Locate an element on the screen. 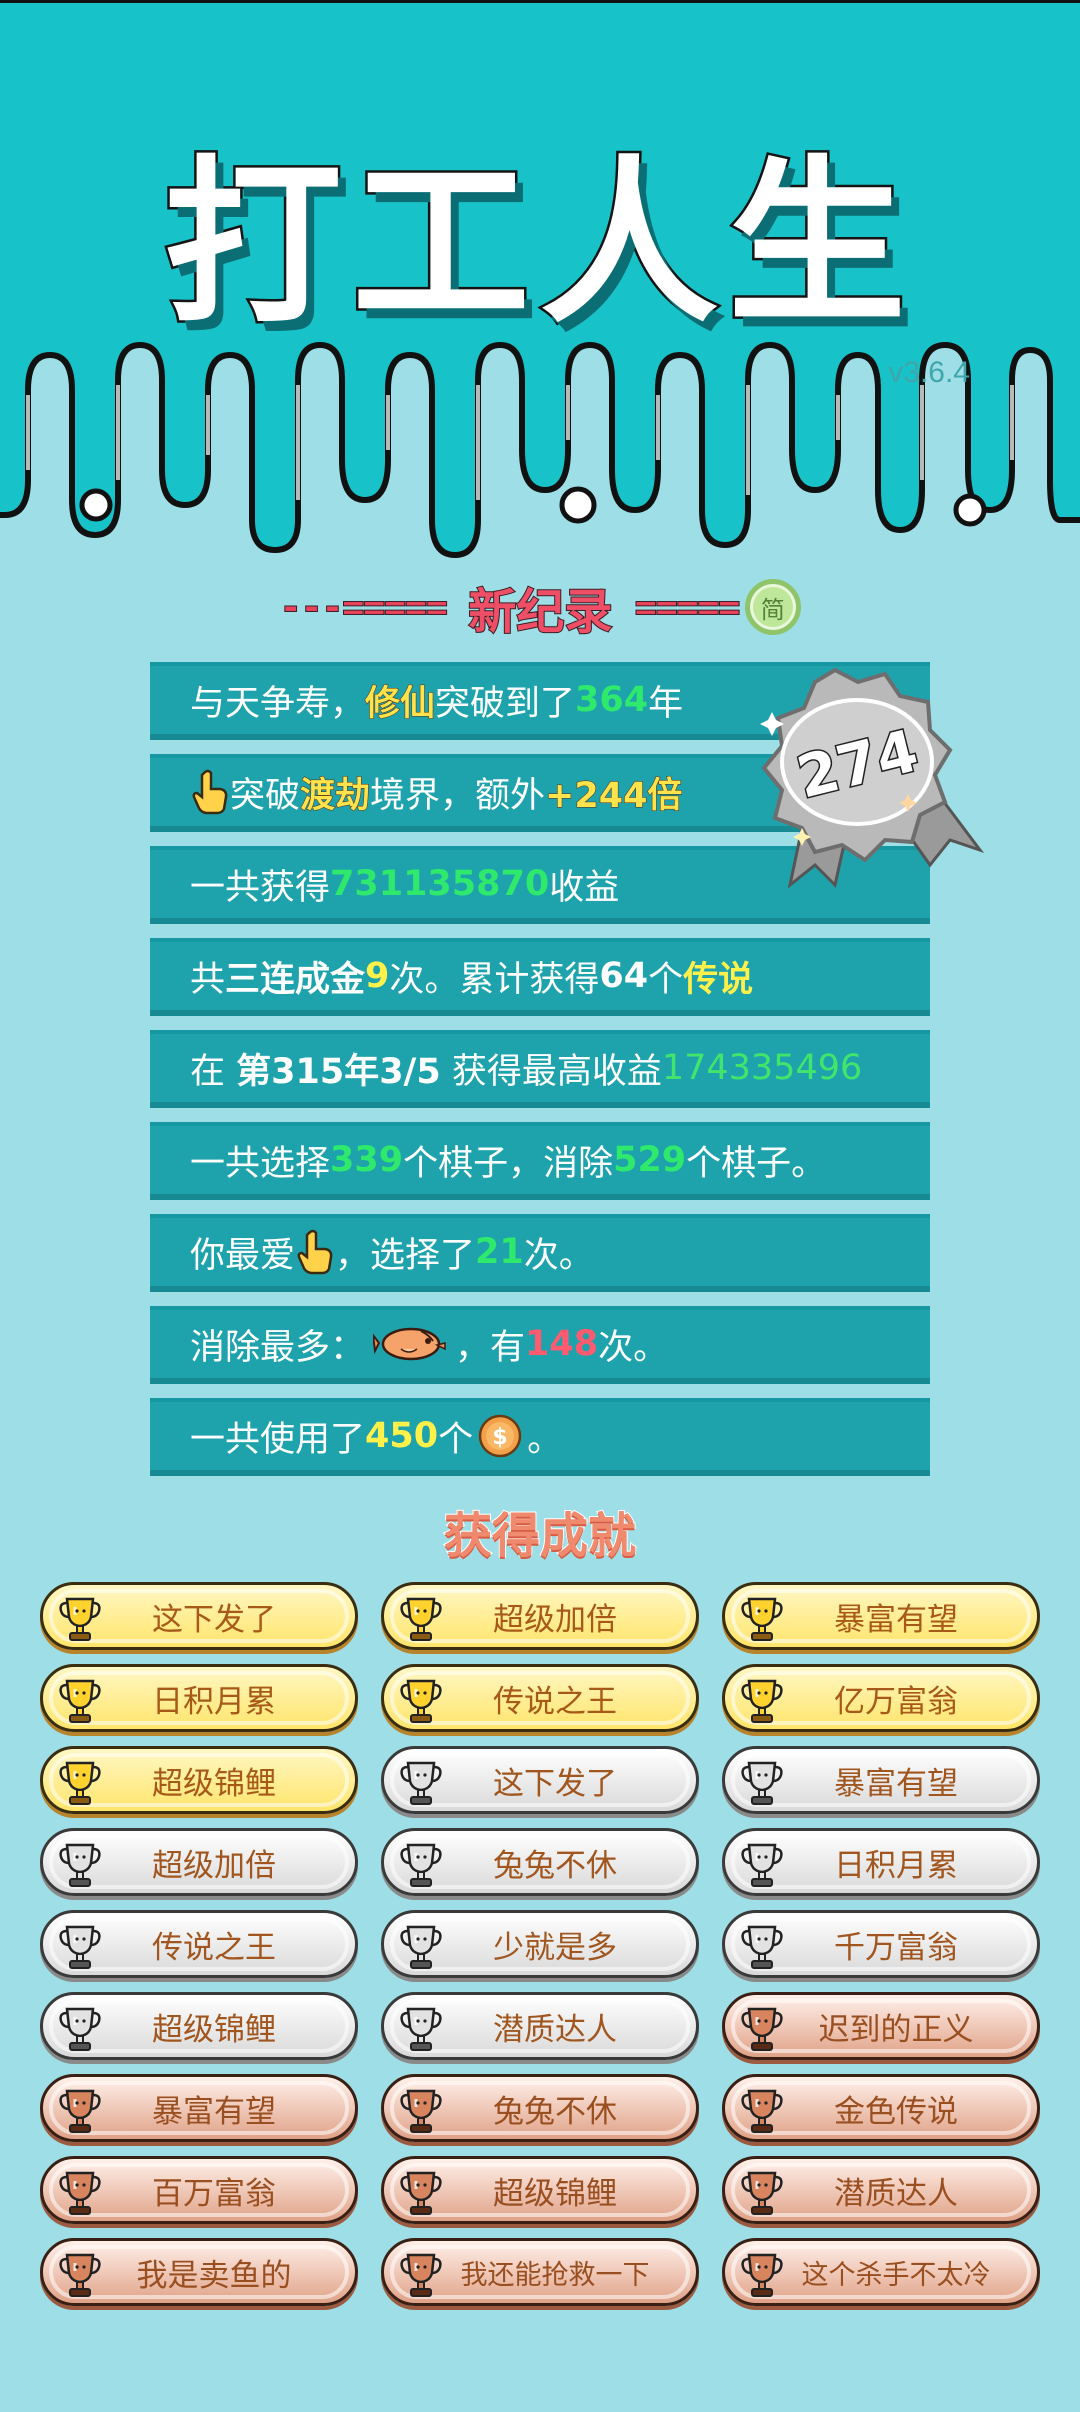 The width and height of the screenshot is (1080, 2412). record-dashes-left: ---===== is located at coordinates (364, 607).